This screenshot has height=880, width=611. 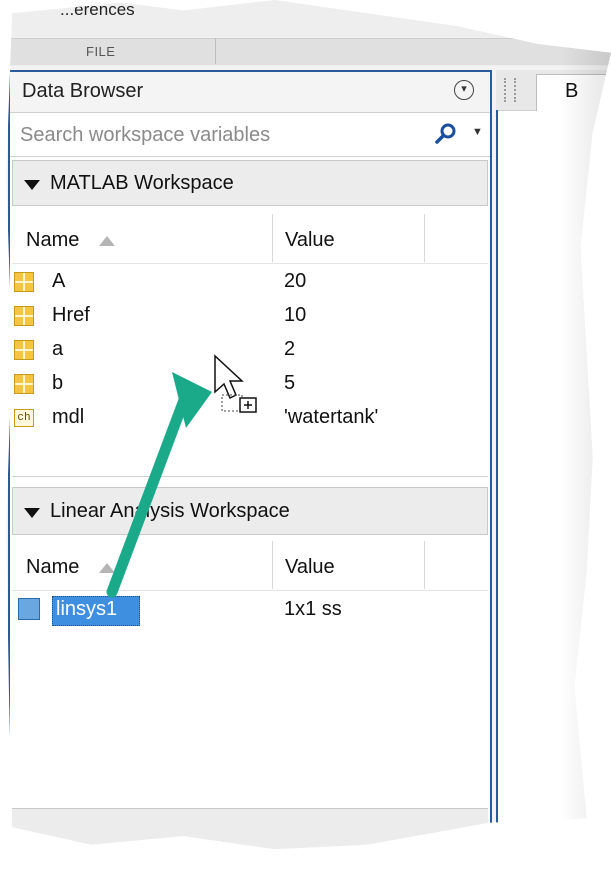 What do you see at coordinates (159, 485) in the screenshot?
I see `drag-arrow-icon` at bounding box center [159, 485].